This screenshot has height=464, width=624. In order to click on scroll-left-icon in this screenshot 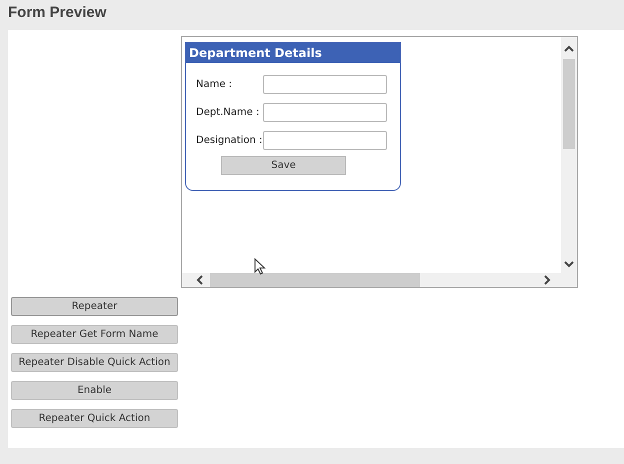, I will do `click(200, 280)`.